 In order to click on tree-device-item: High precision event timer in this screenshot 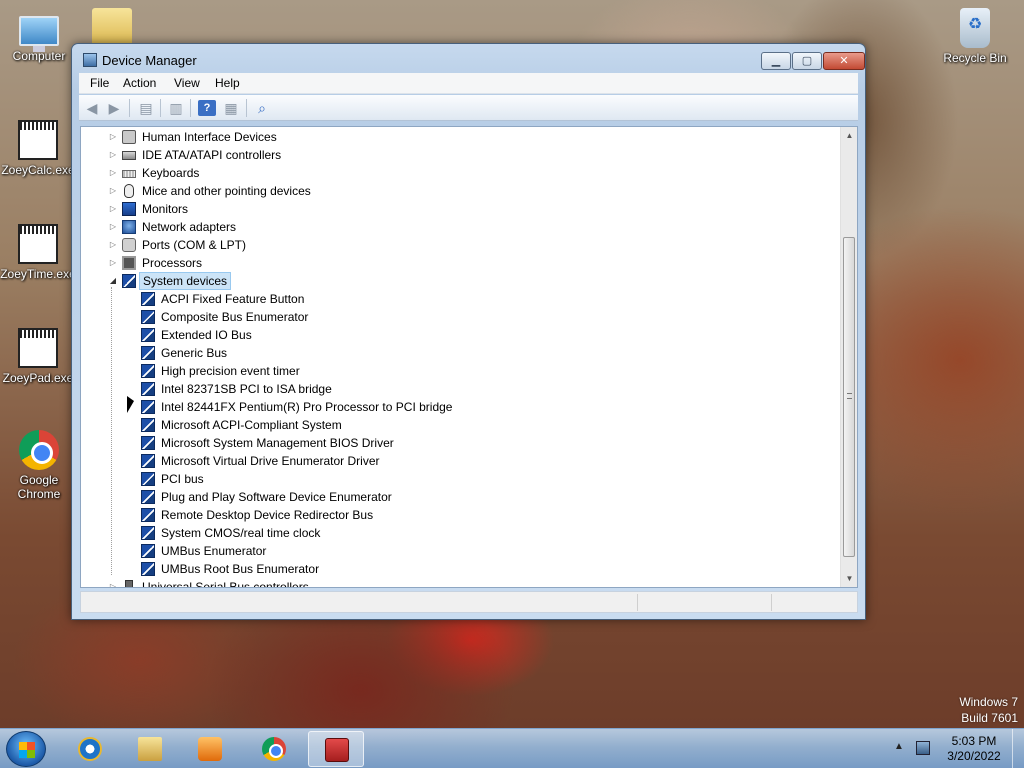, I will do `click(451, 371)`.